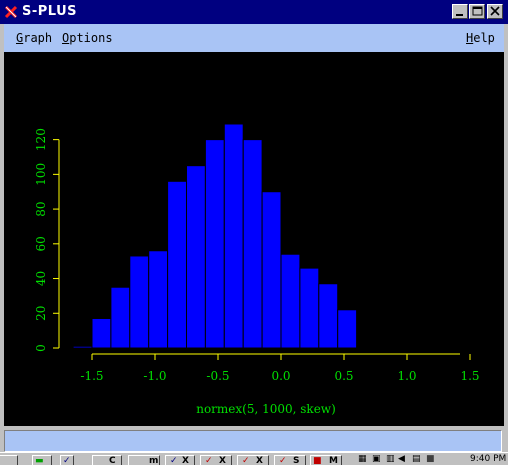 This screenshot has width=508, height=465. Describe the element at coordinates (41, 348) in the screenshot. I see `y-tick-label: 0` at that location.